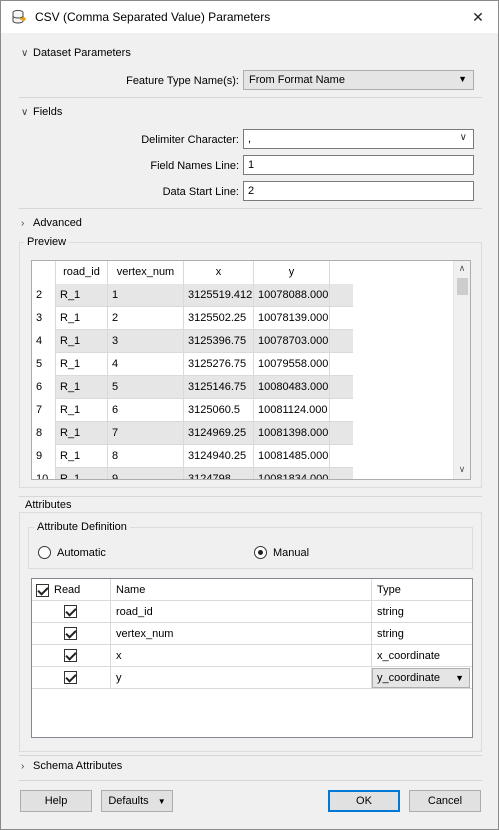  I want to click on dataset-parameters-header: ∨ Dataset Parameters, so click(76, 53).